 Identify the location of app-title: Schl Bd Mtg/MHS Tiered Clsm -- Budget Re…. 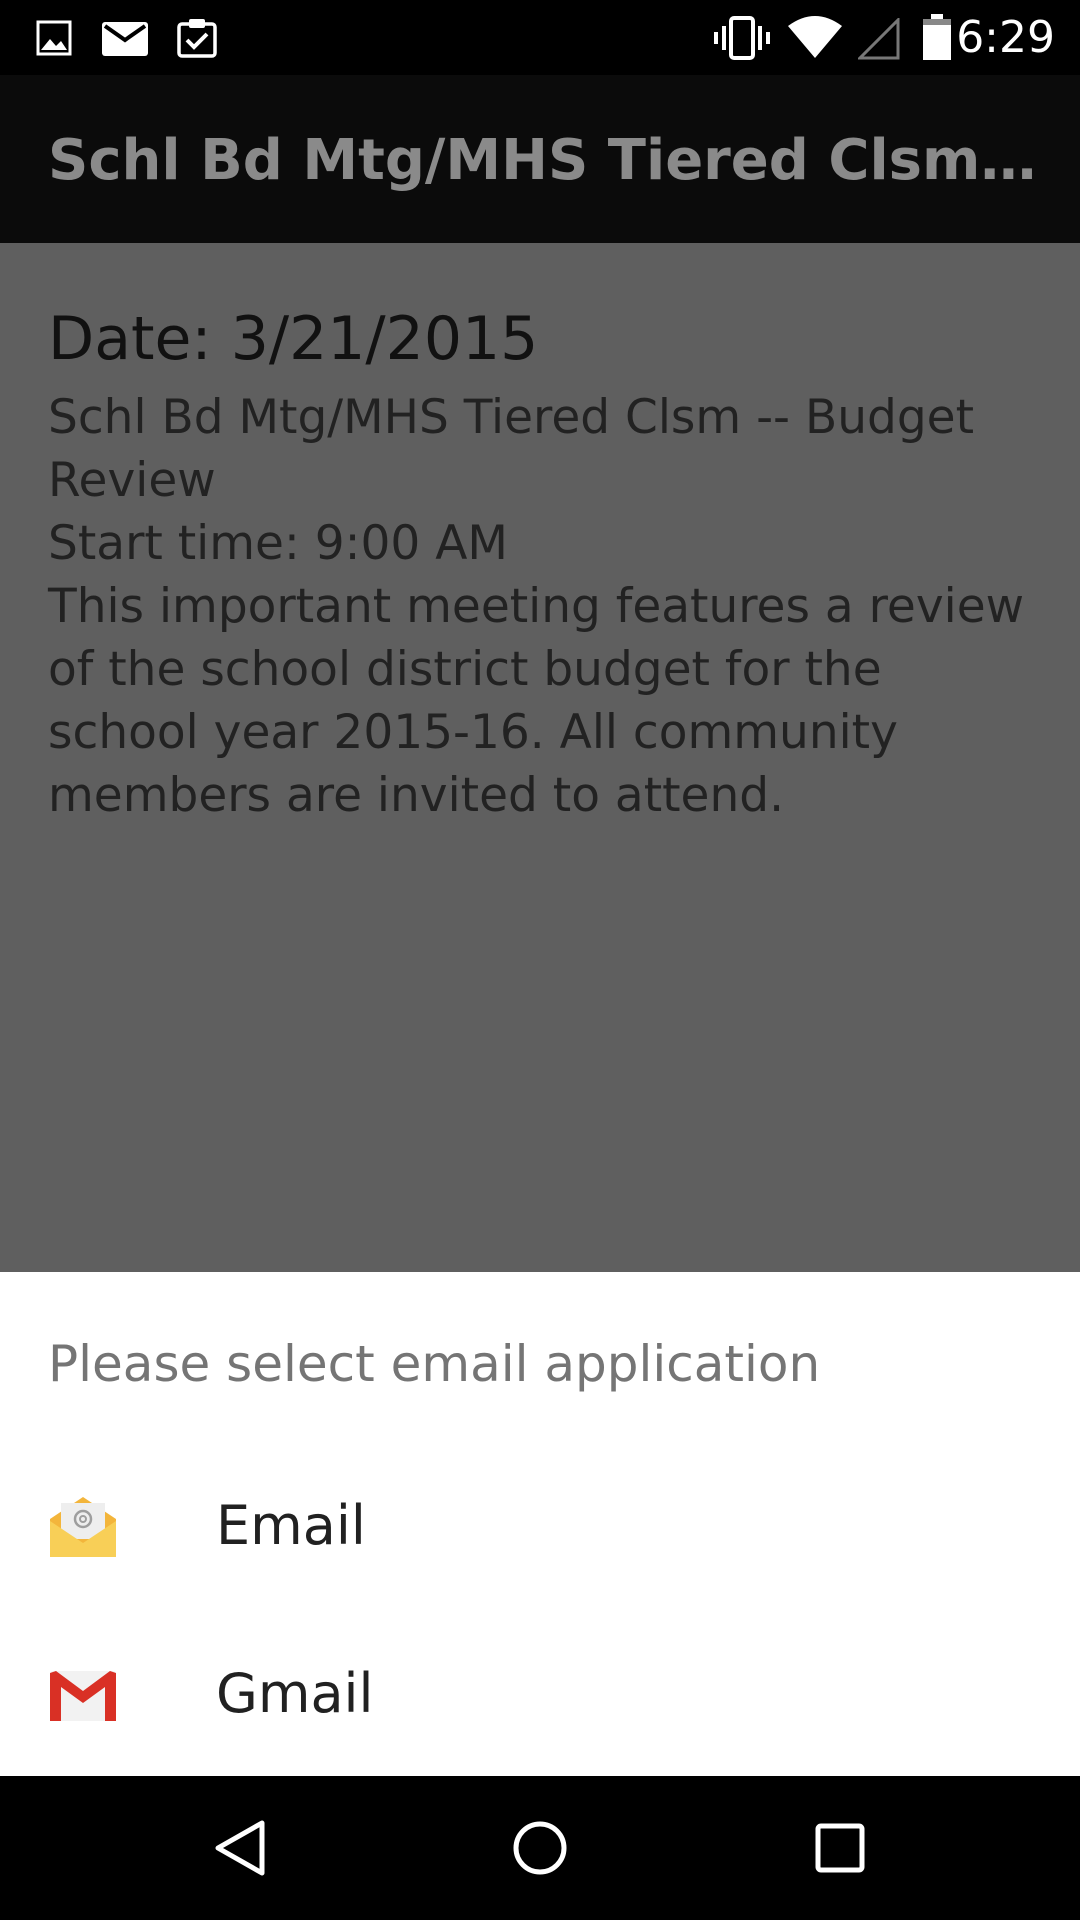
(548, 160).